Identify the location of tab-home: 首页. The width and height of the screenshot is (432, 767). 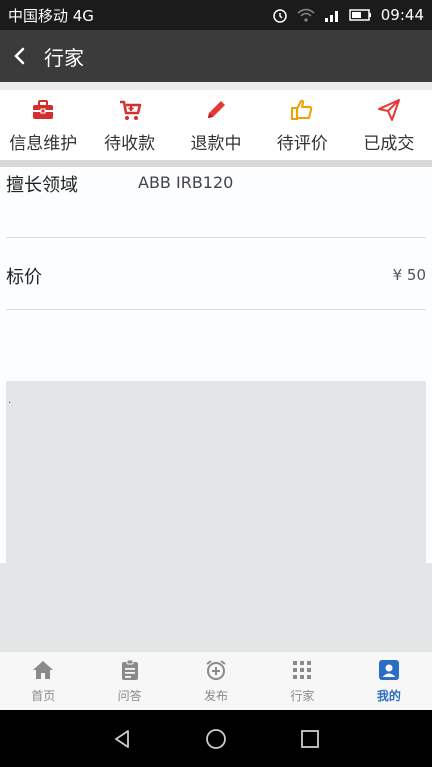
(43, 681).